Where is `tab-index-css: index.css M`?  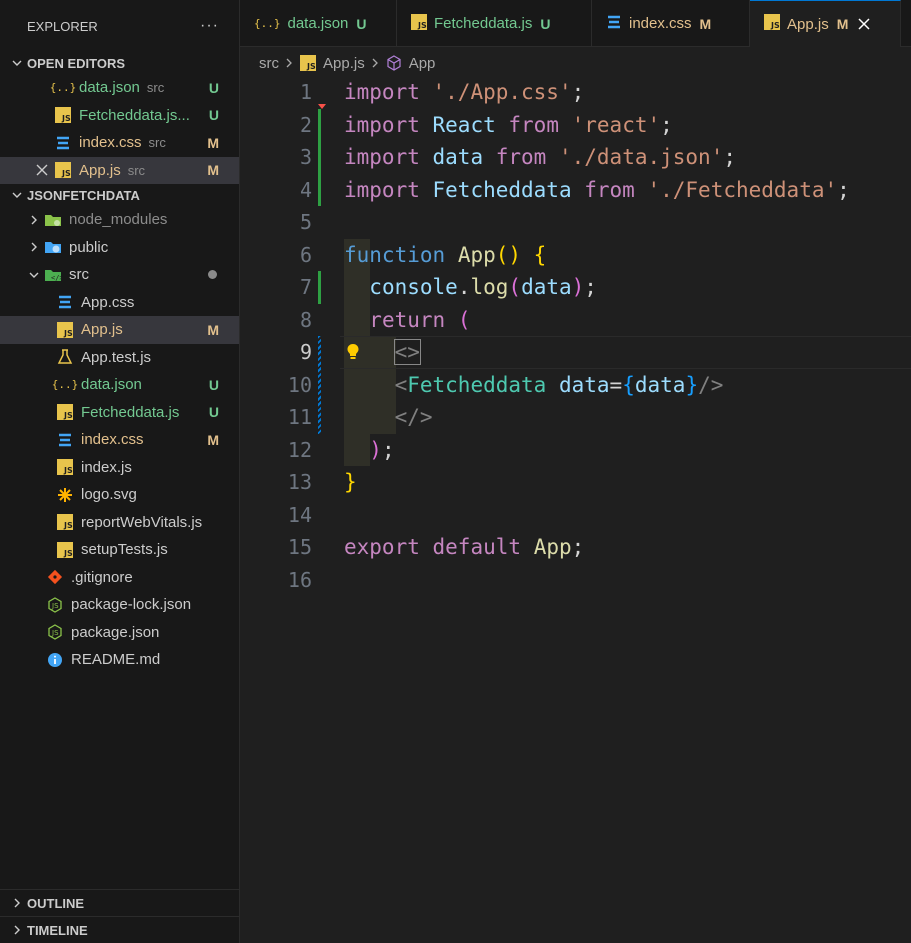 tab-index-css: index.css M is located at coordinates (671, 23).